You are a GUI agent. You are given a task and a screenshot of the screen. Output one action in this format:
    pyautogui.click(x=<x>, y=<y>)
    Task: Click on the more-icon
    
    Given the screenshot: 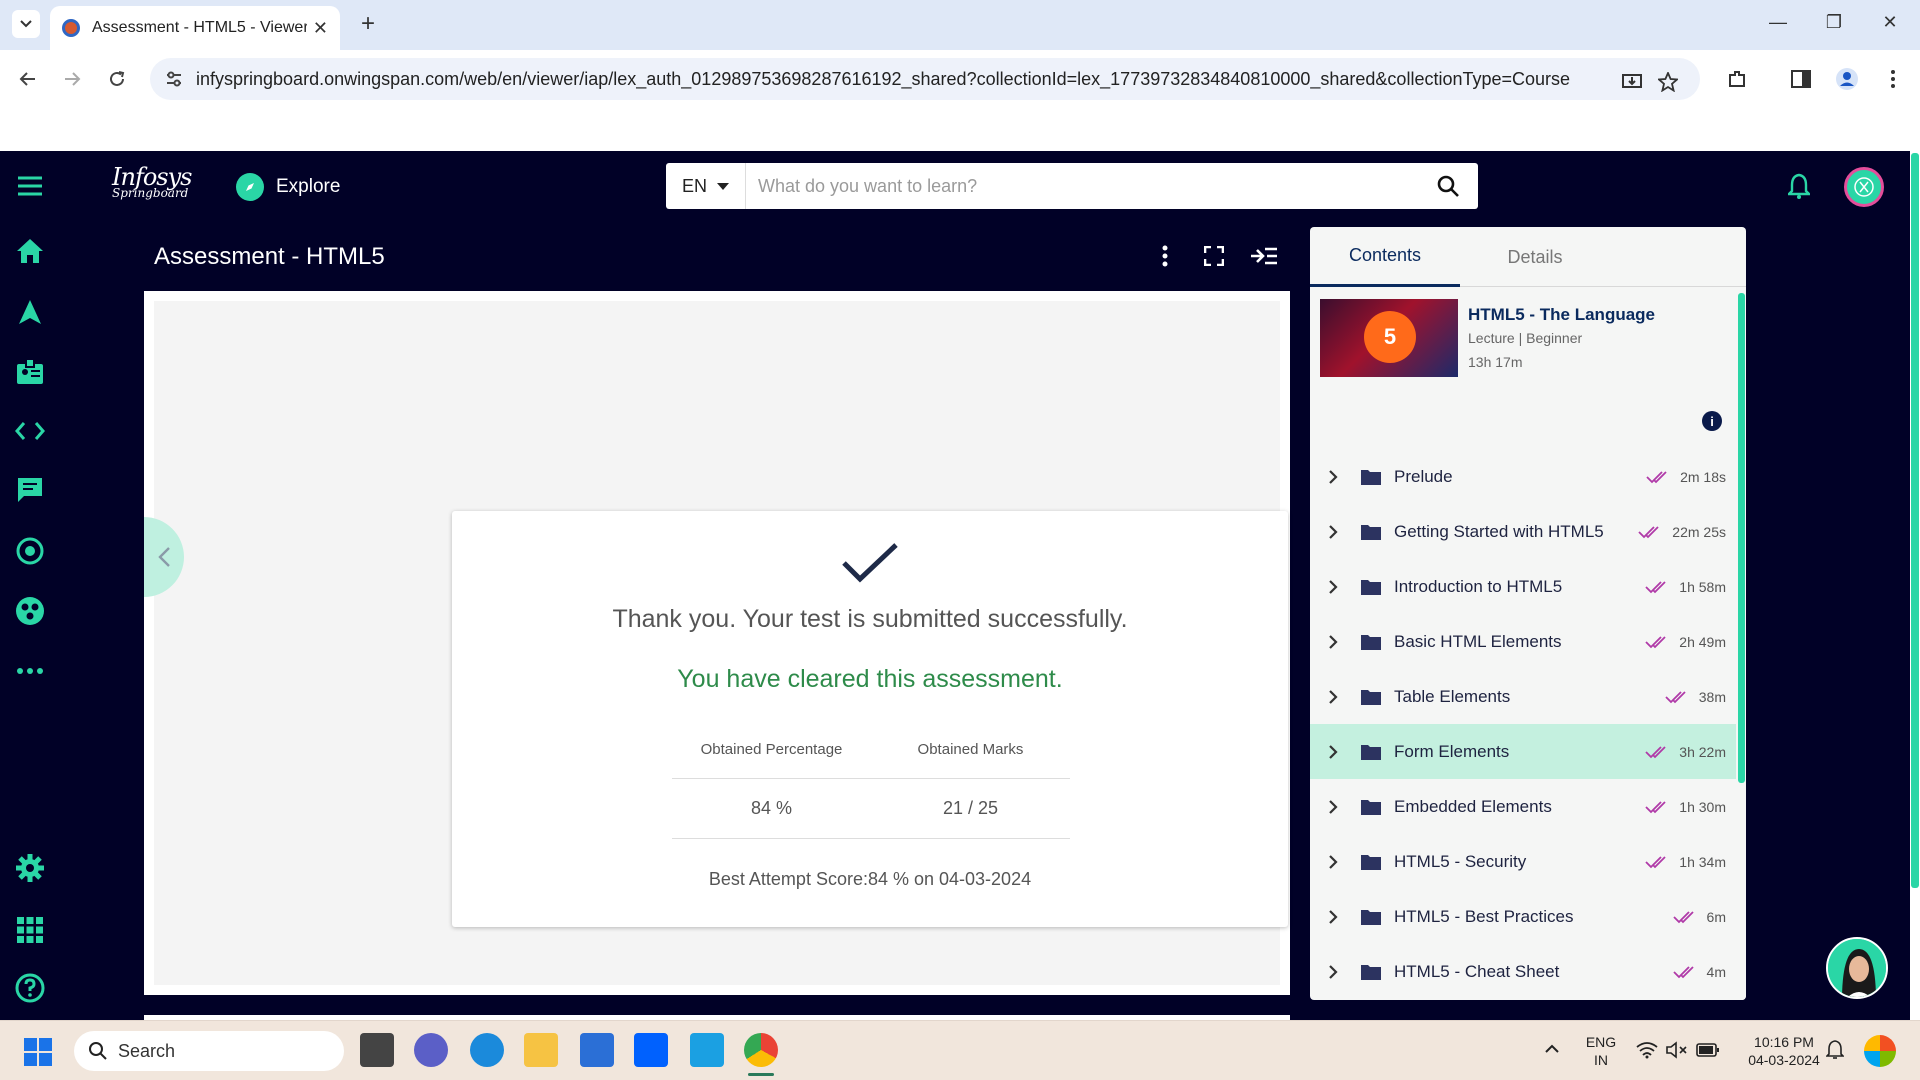 What is the action you would take?
    pyautogui.click(x=30, y=671)
    